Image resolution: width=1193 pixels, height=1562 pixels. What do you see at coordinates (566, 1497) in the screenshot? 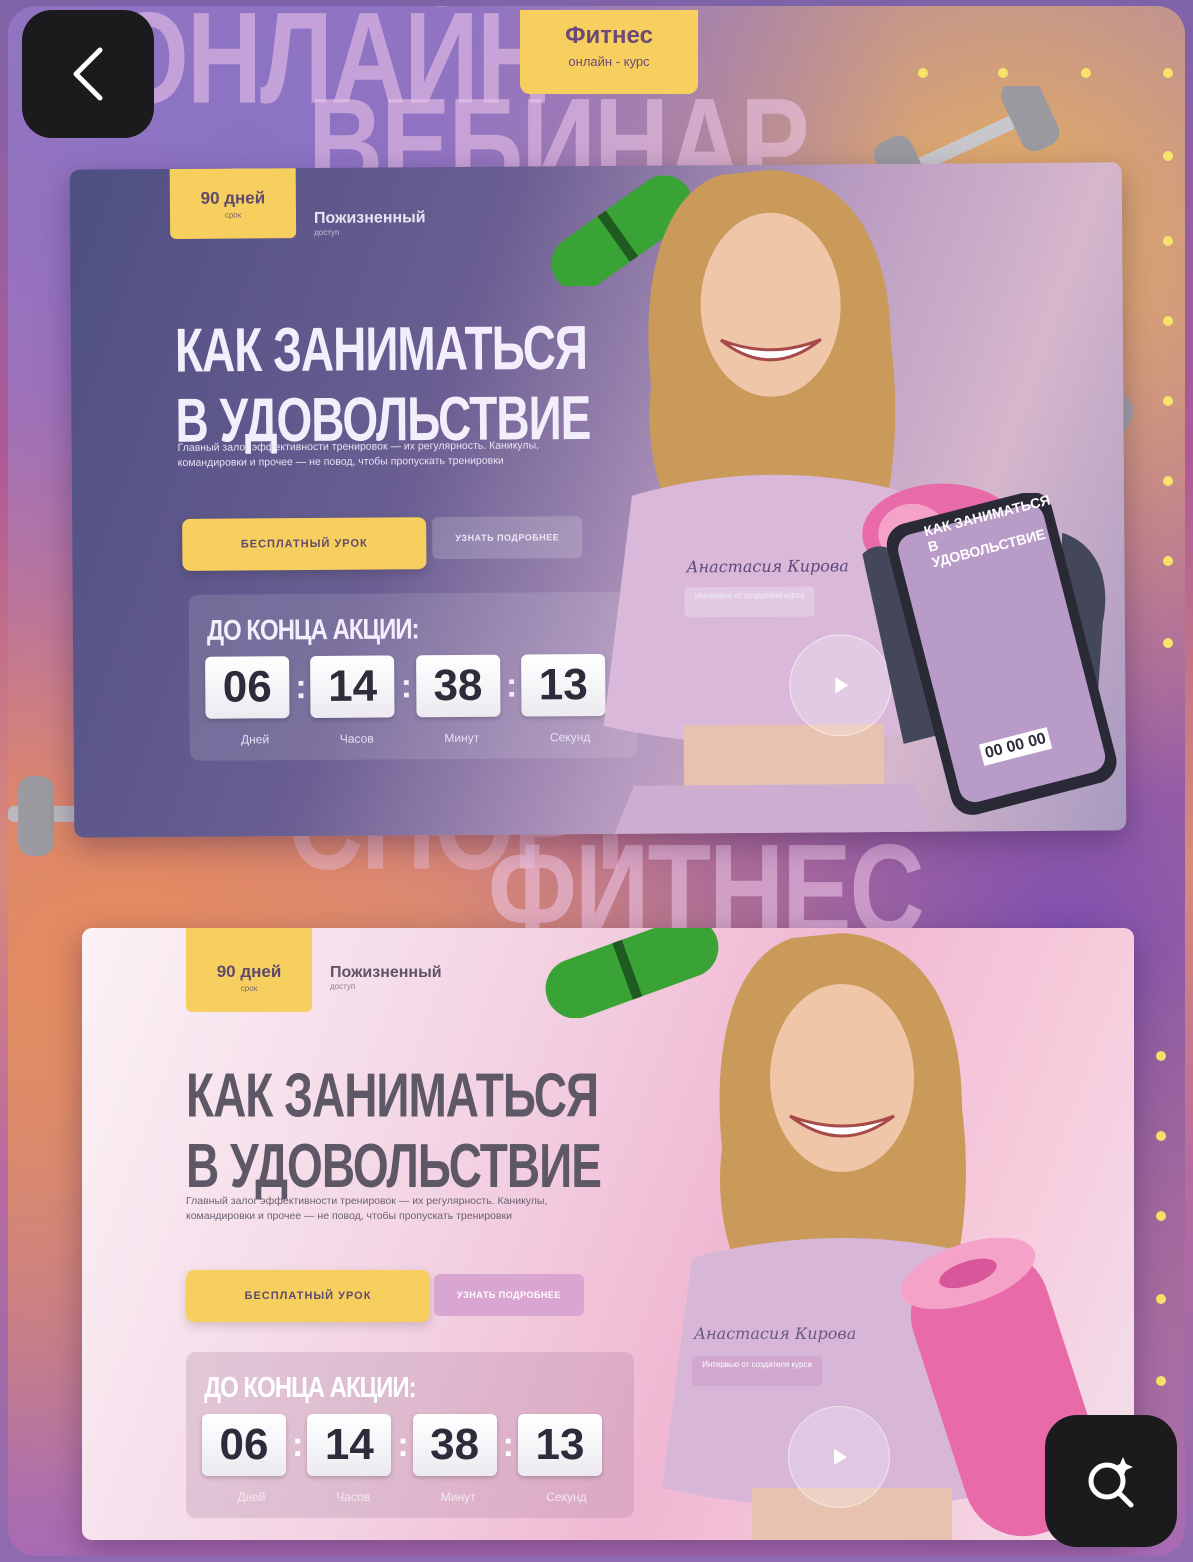
I see `timer-label-seconds: Секунд` at bounding box center [566, 1497].